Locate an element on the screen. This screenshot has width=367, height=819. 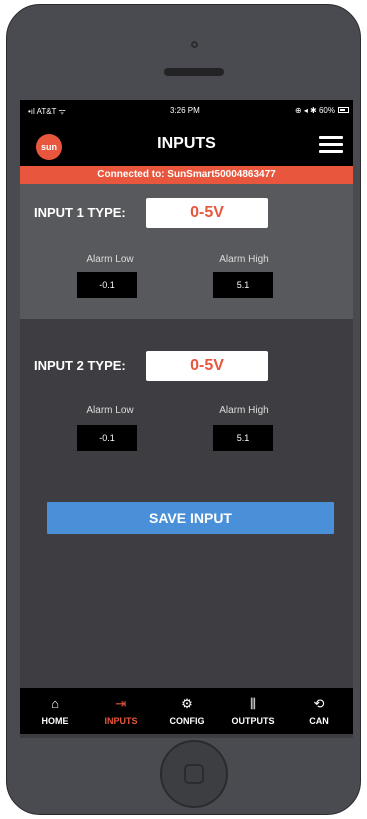
carrier-label: •ıl AT&T ᯤ is located at coordinates (47, 111).